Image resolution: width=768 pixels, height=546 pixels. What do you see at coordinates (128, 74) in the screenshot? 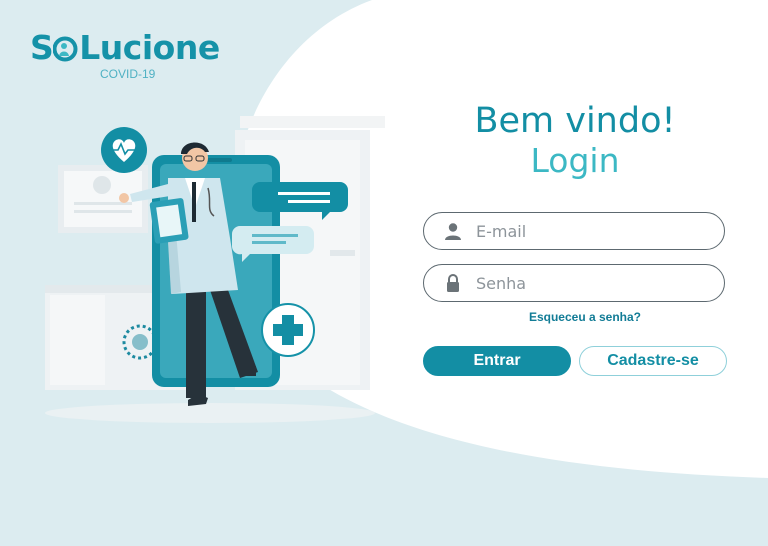
I see `logo-subtitle: COVID-19` at bounding box center [128, 74].